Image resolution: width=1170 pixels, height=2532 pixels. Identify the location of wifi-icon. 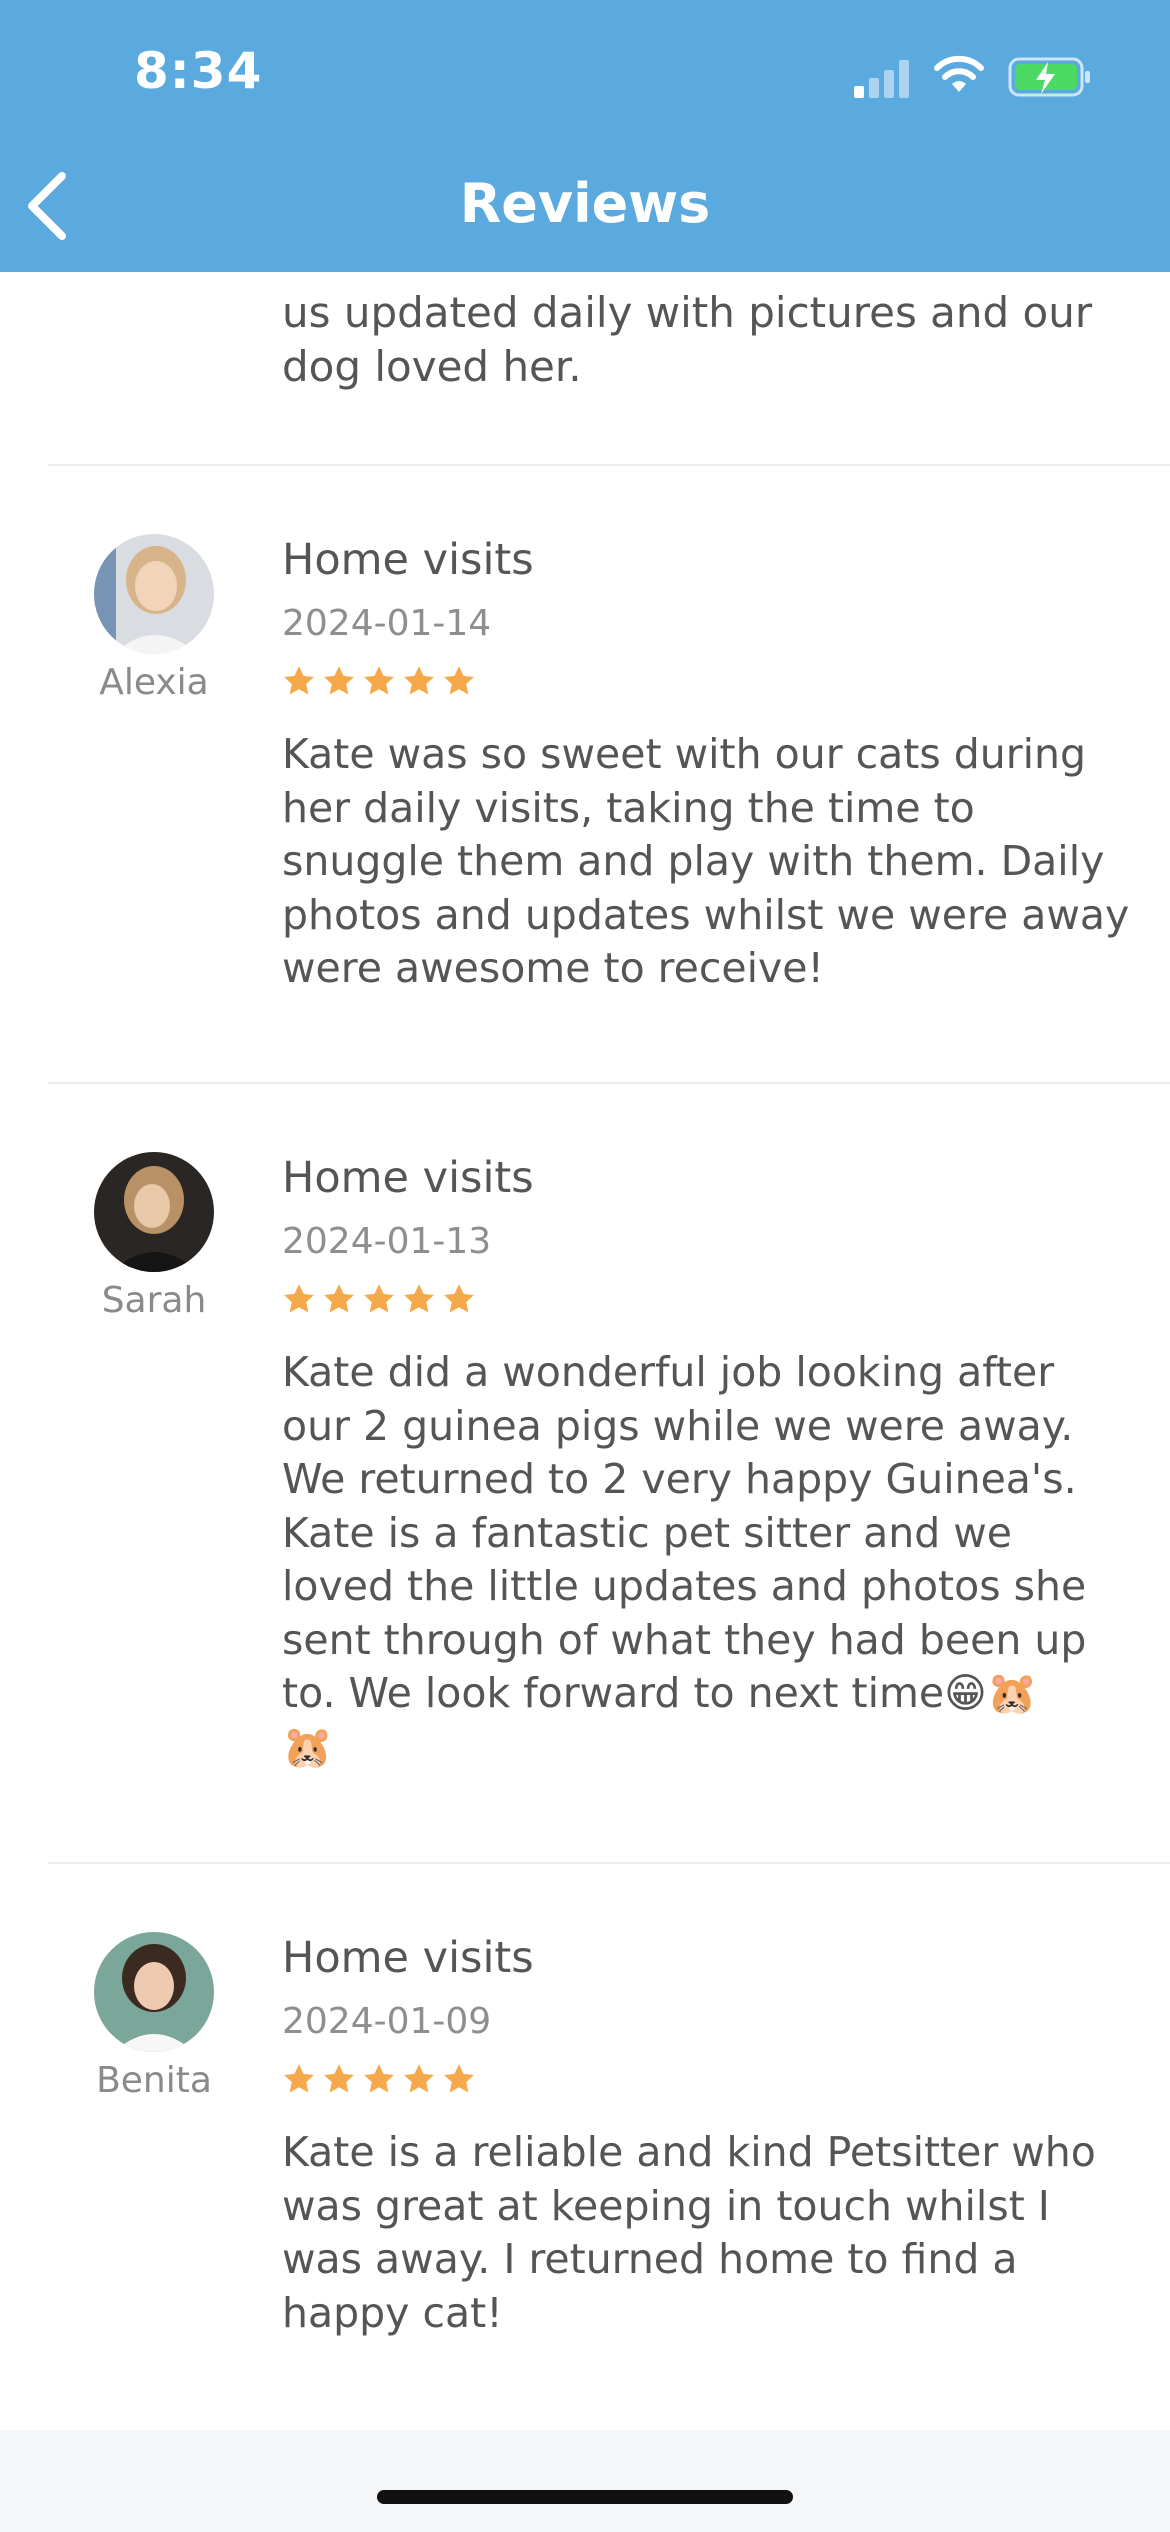
(959, 73).